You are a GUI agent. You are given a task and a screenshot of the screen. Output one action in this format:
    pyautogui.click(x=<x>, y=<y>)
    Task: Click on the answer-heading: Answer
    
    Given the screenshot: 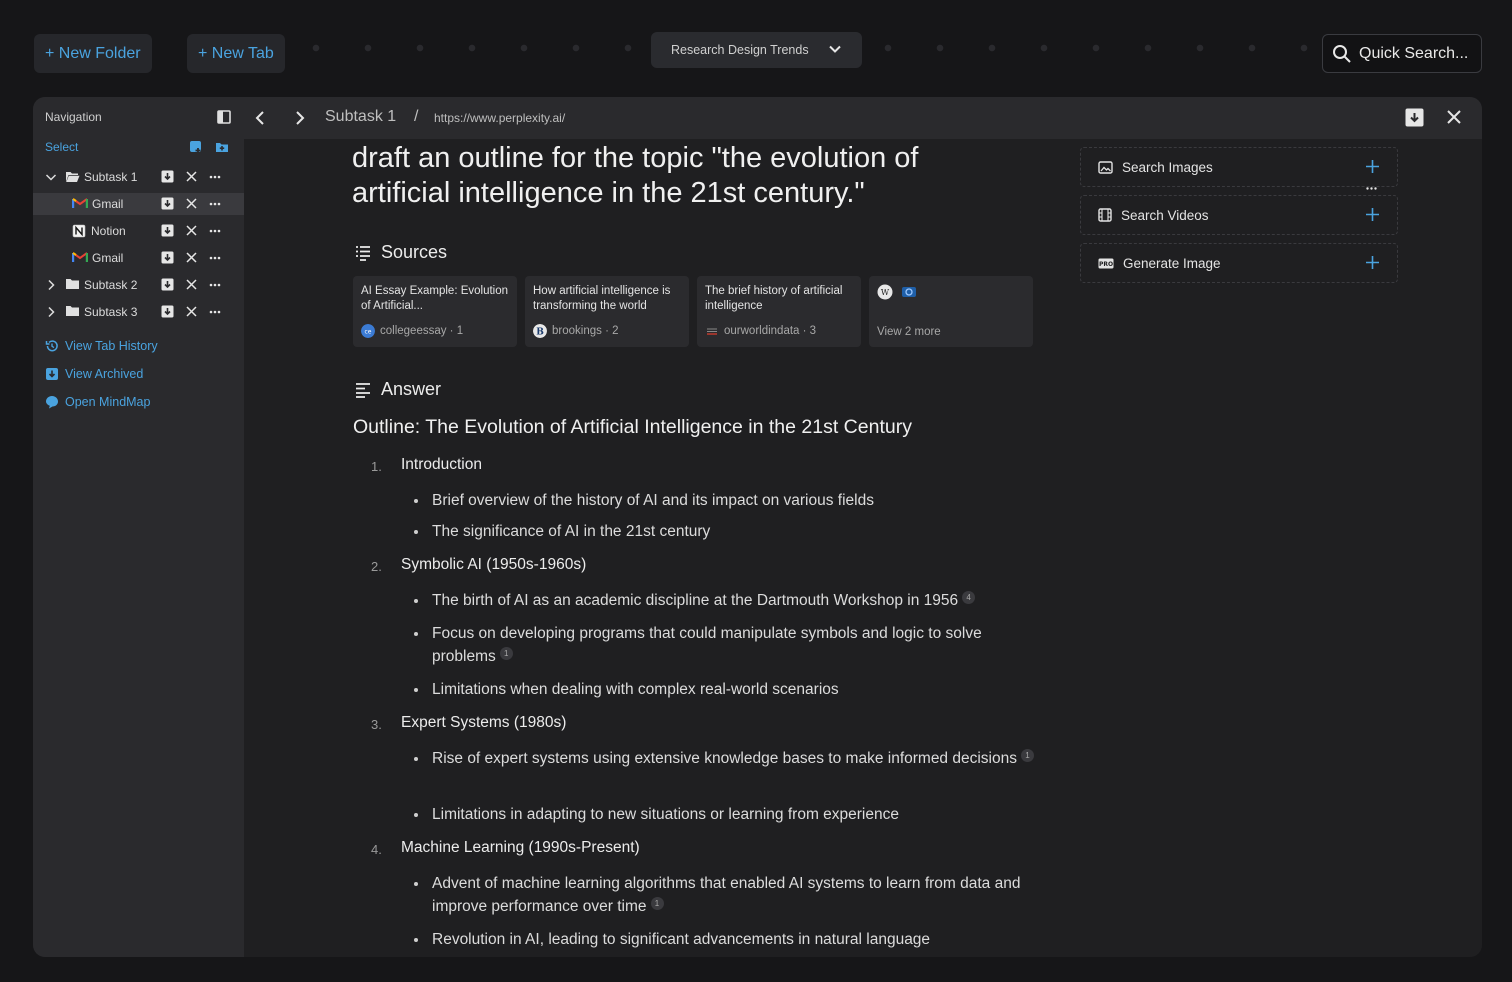 What is the action you would take?
    pyautogui.click(x=397, y=389)
    